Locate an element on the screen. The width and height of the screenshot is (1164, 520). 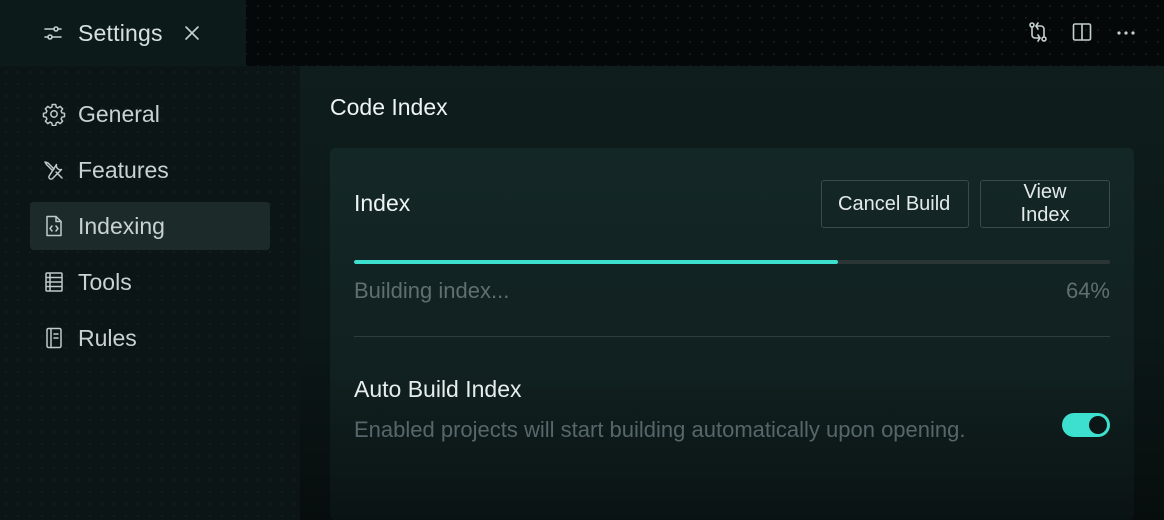
sidebar-item-indexing: Indexing is located at coordinates (150, 226).